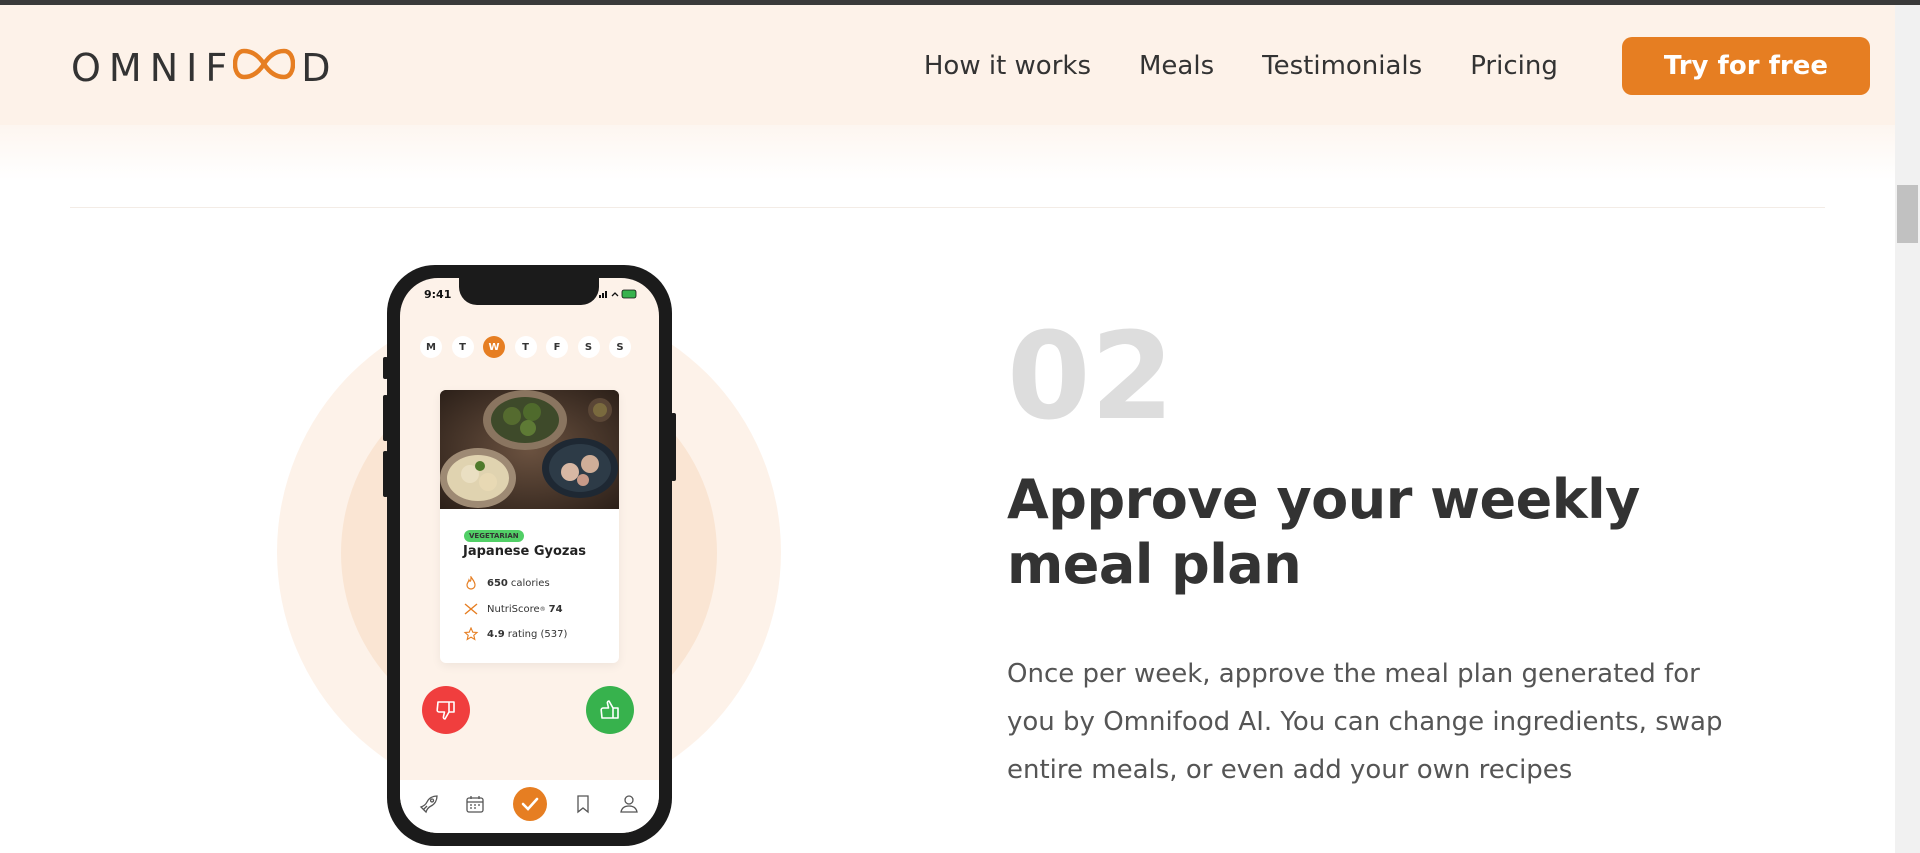  What do you see at coordinates (524, 551) in the screenshot?
I see `meal-title: Japanese Gyozas` at bounding box center [524, 551].